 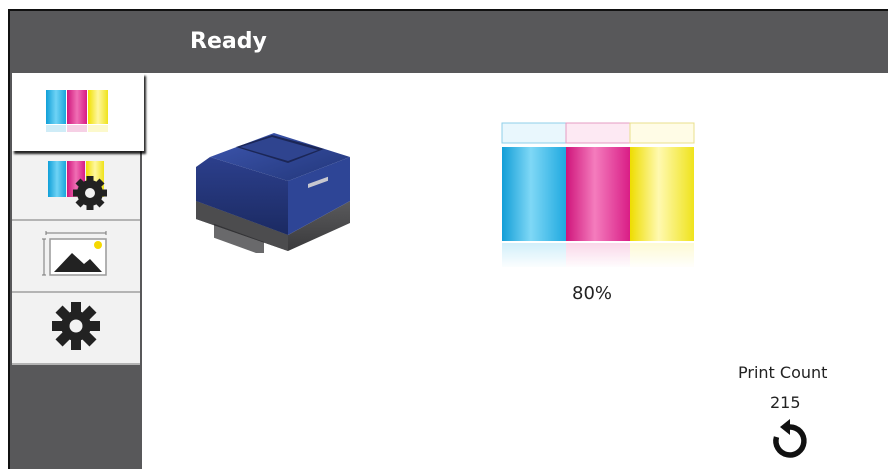 I want to click on cmyk-ink-icon, so click(x=78, y=112).